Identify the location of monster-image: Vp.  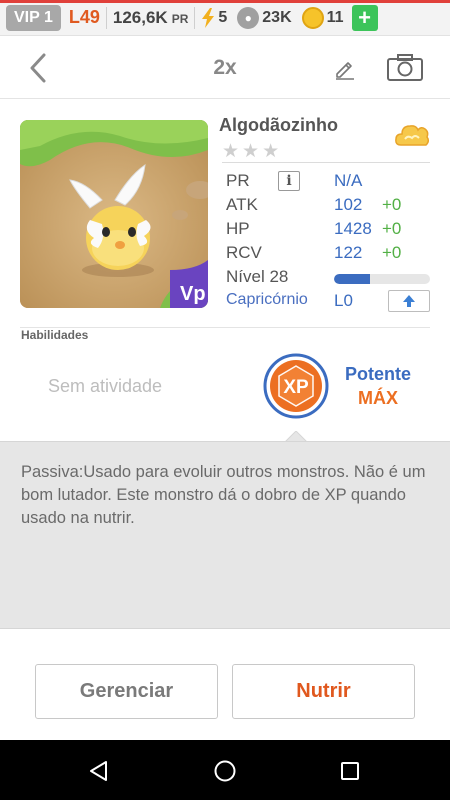
(114, 214).